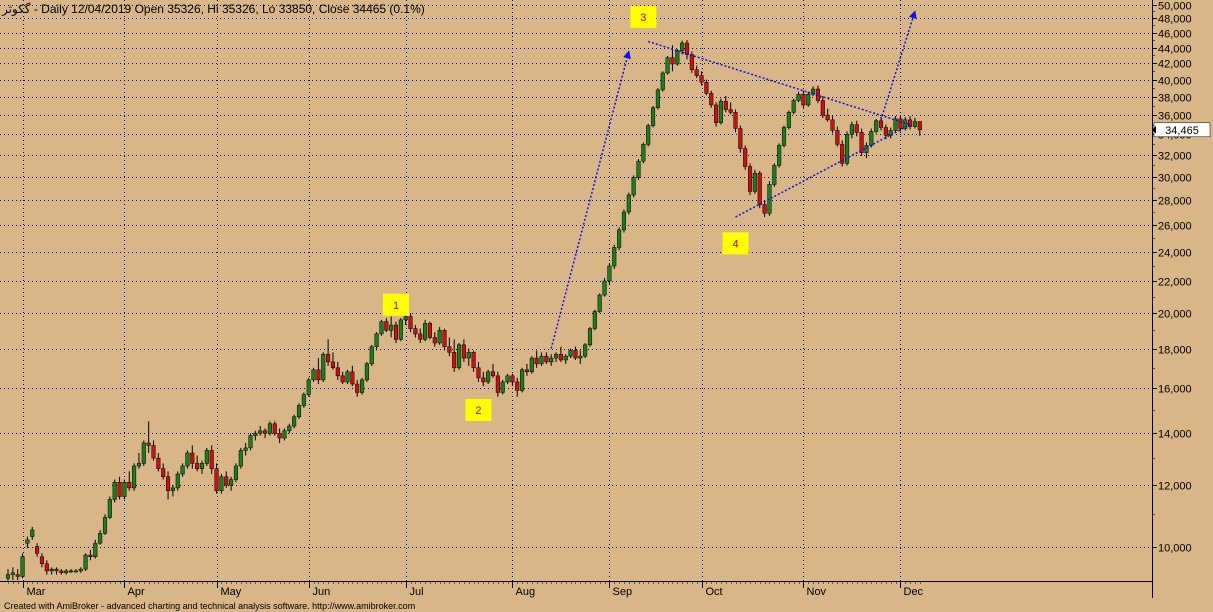 This screenshot has width=1213, height=612. Describe the element at coordinates (1175, 7) in the screenshot. I see `y-tick-label: 50,000` at that location.